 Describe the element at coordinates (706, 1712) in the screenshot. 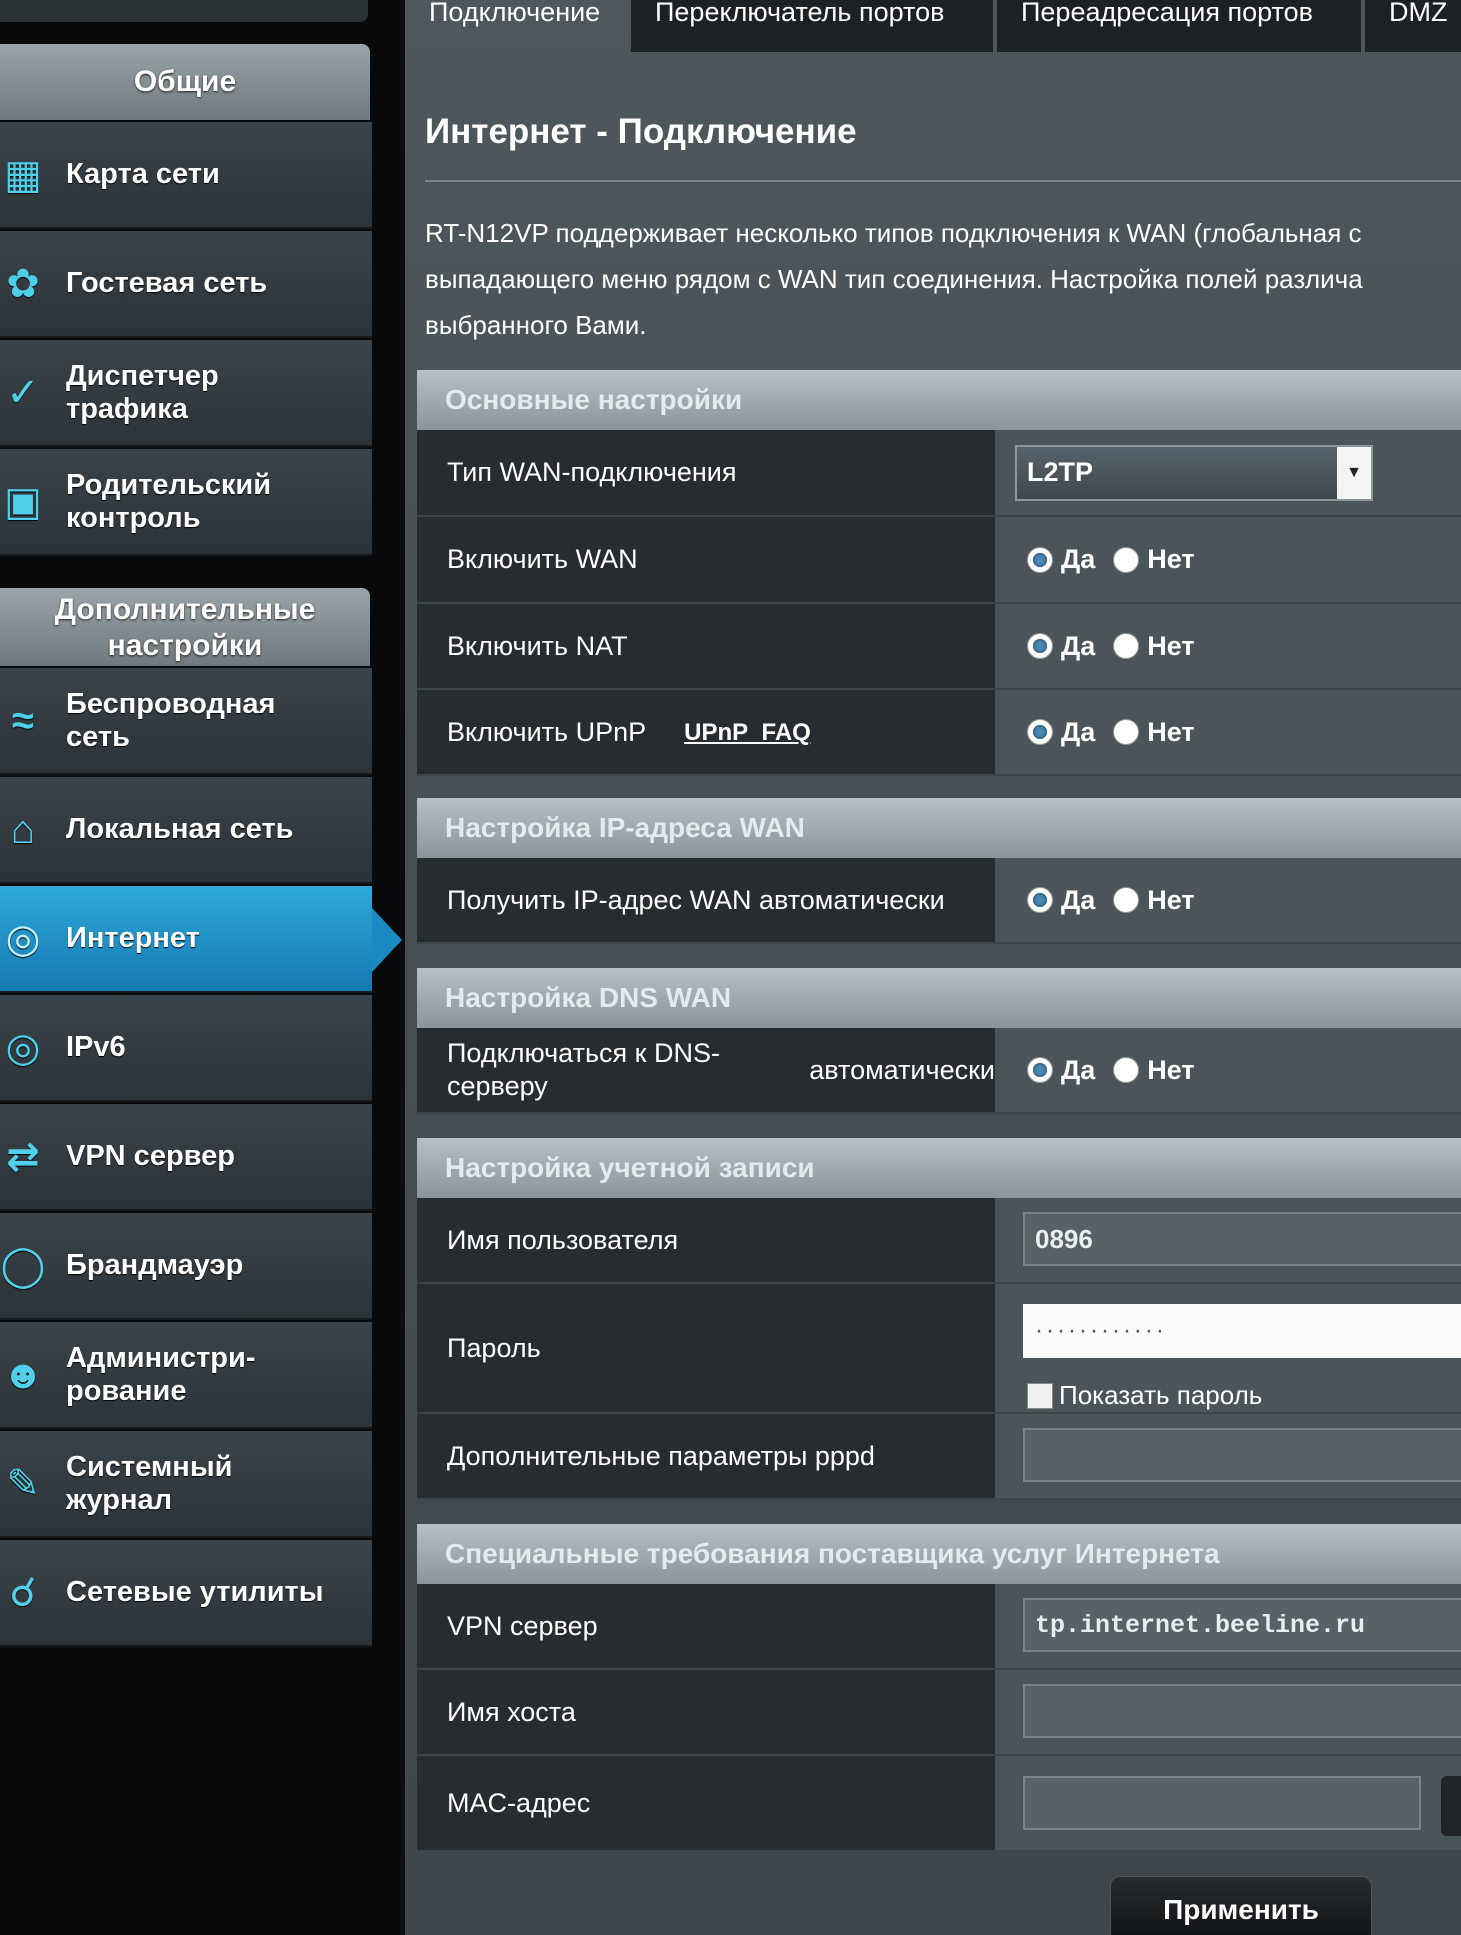

I see `hostname-label: Имя хоста` at that location.